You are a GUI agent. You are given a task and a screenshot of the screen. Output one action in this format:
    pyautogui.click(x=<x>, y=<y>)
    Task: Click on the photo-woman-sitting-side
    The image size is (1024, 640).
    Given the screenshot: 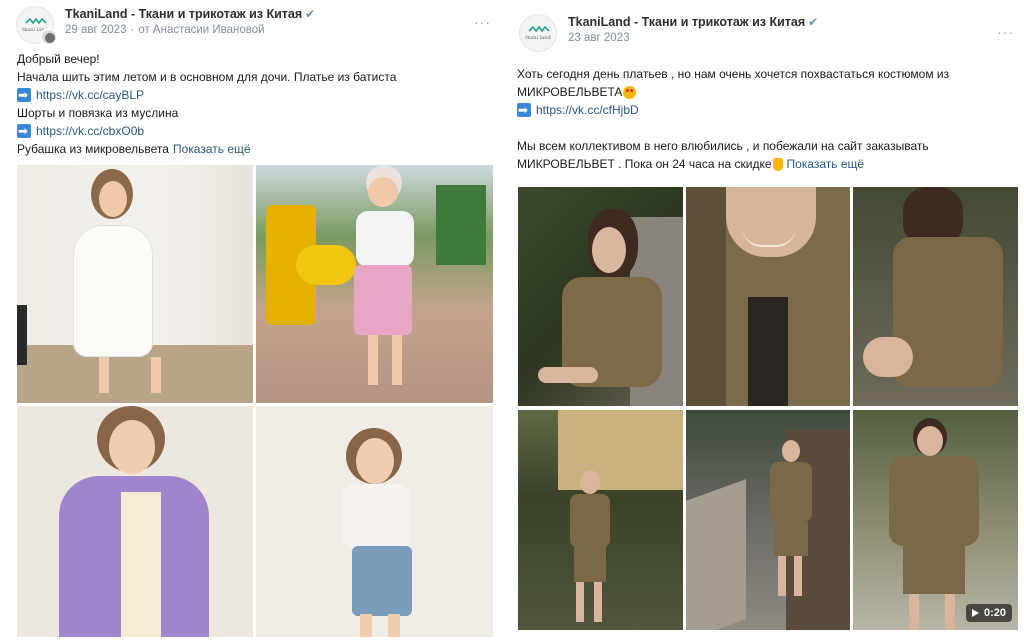 What is the action you would take?
    pyautogui.click(x=935, y=296)
    